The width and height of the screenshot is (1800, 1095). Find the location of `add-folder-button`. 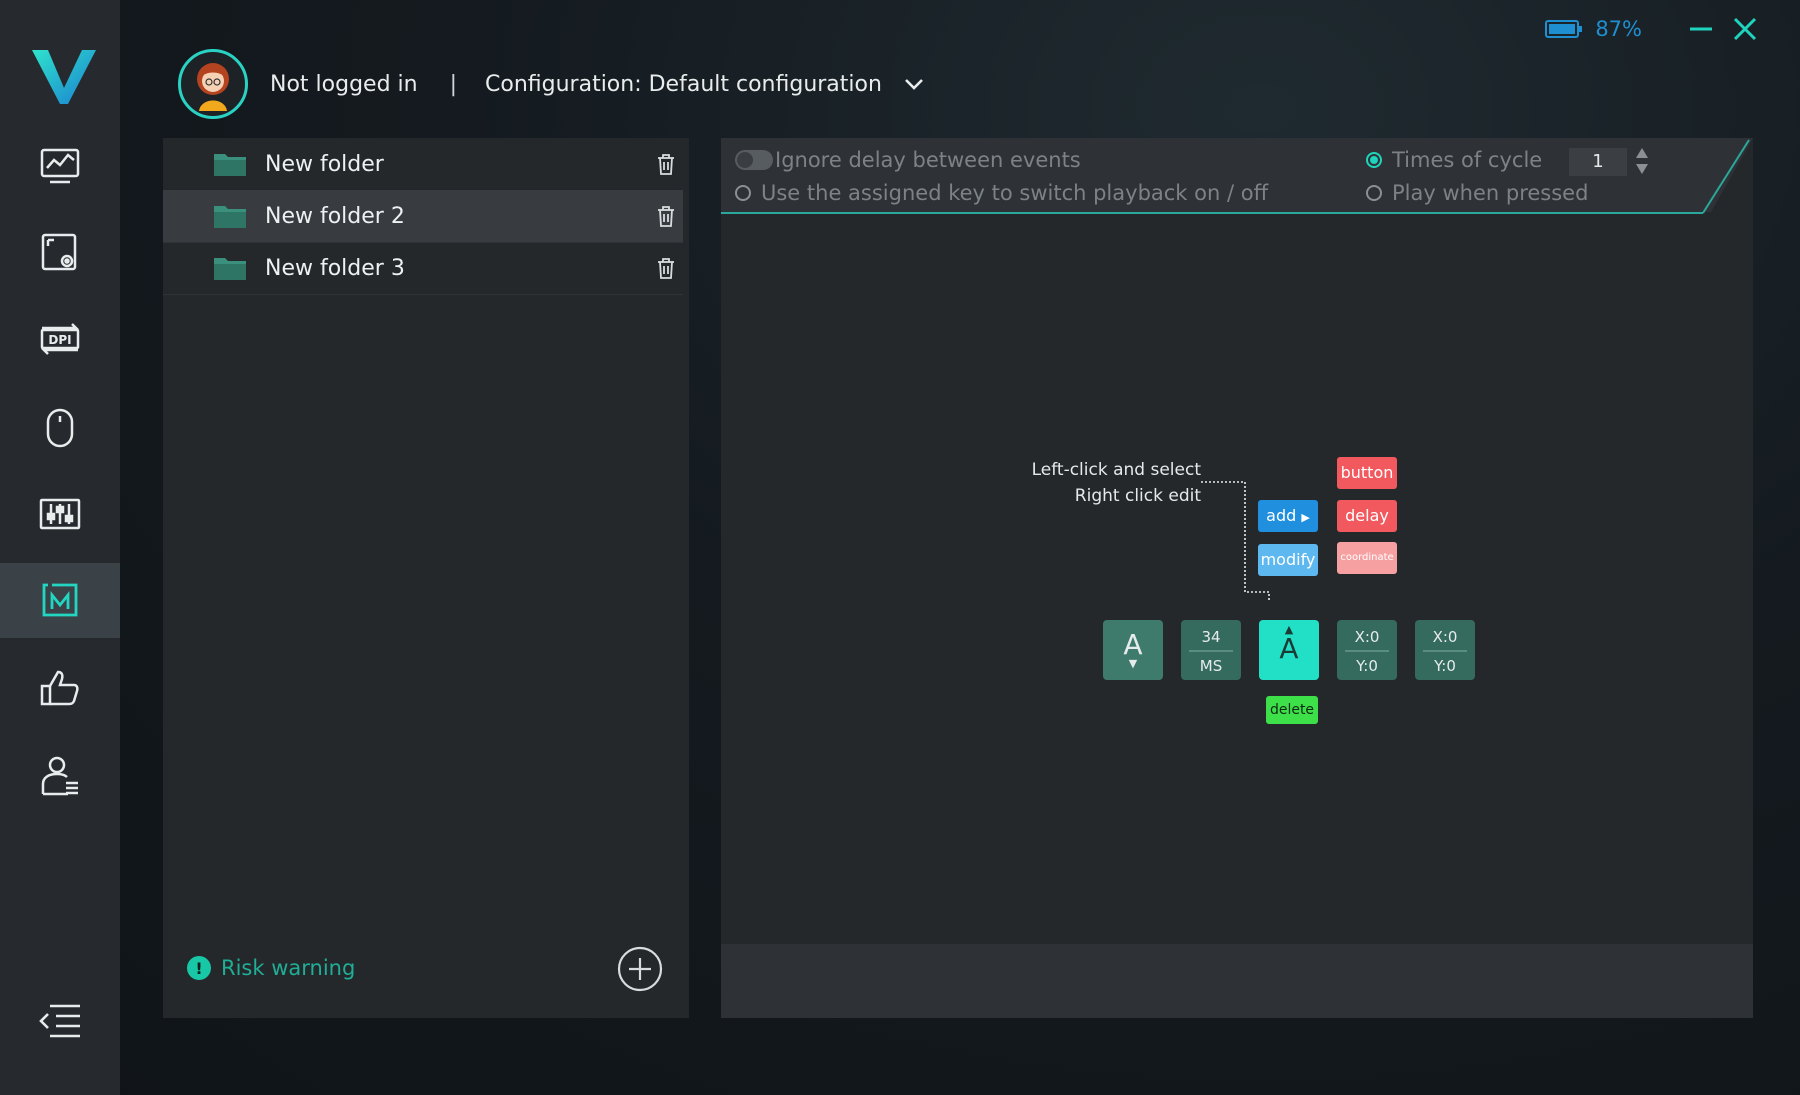

add-folder-button is located at coordinates (640, 969).